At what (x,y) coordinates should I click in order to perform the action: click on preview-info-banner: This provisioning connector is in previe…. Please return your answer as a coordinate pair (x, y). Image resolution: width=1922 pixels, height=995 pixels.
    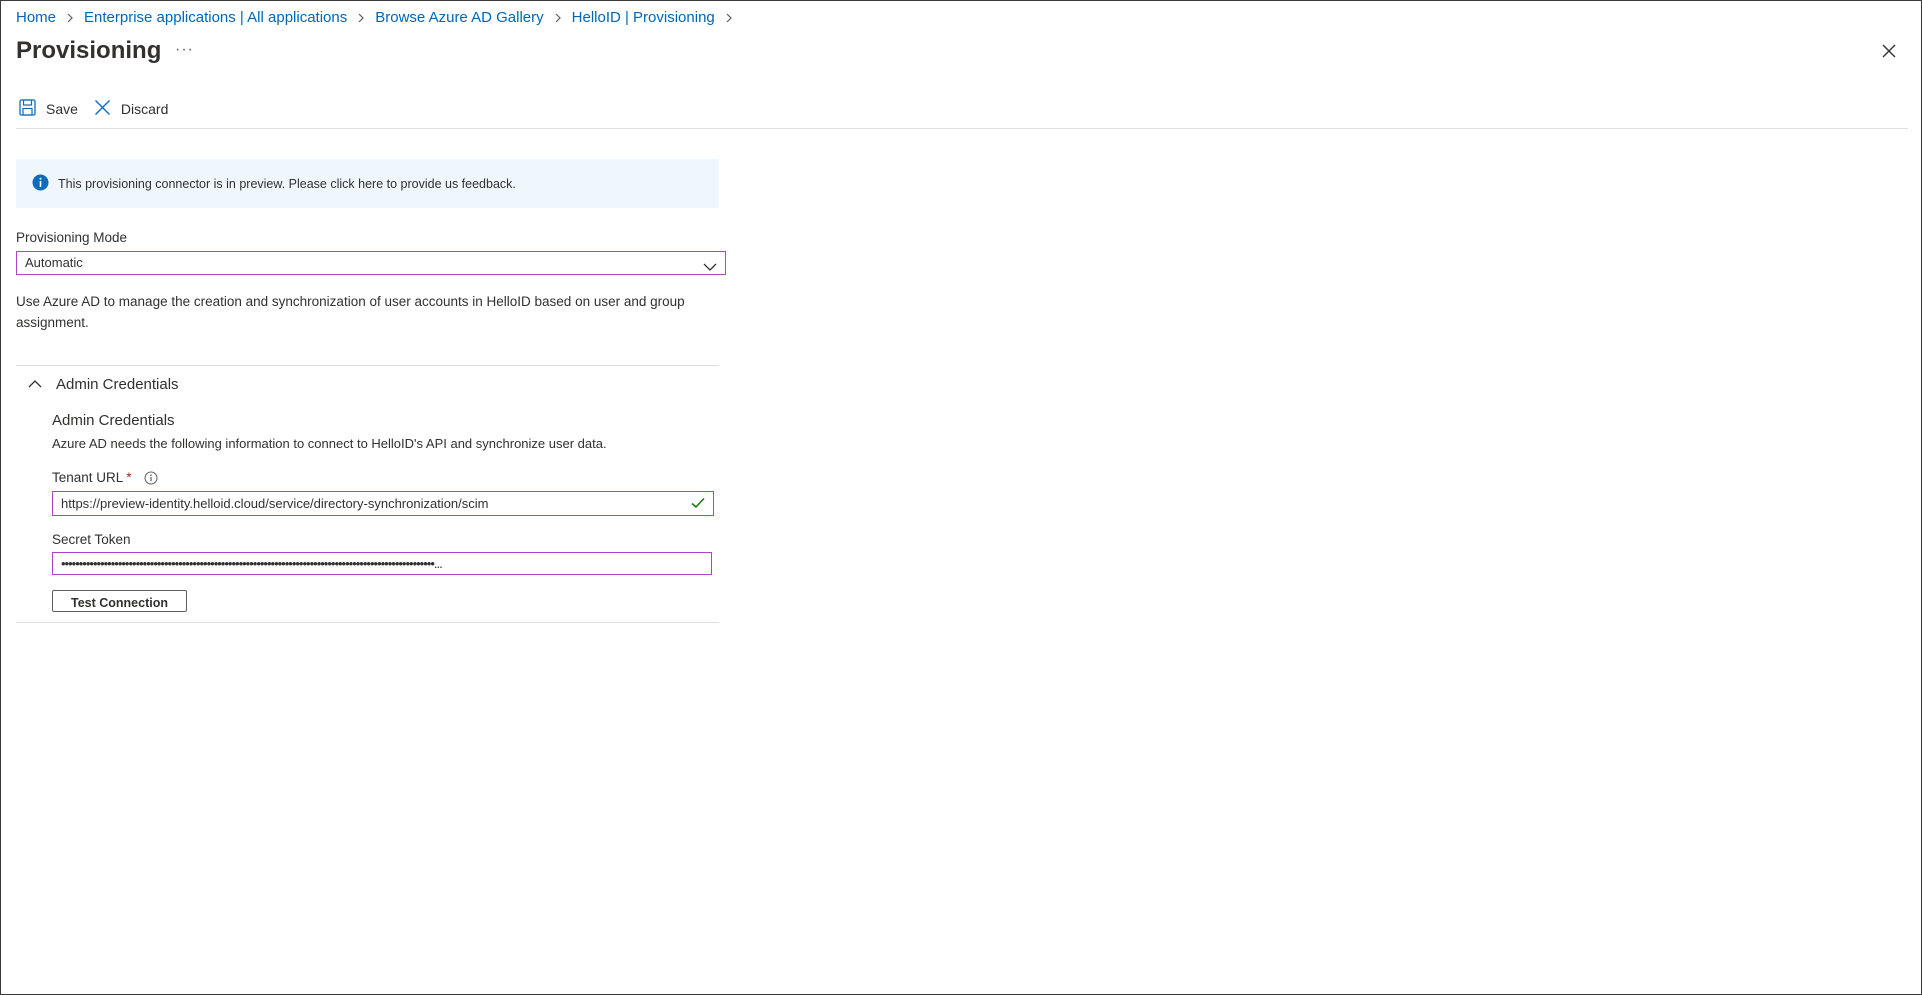
    Looking at the image, I should click on (367, 183).